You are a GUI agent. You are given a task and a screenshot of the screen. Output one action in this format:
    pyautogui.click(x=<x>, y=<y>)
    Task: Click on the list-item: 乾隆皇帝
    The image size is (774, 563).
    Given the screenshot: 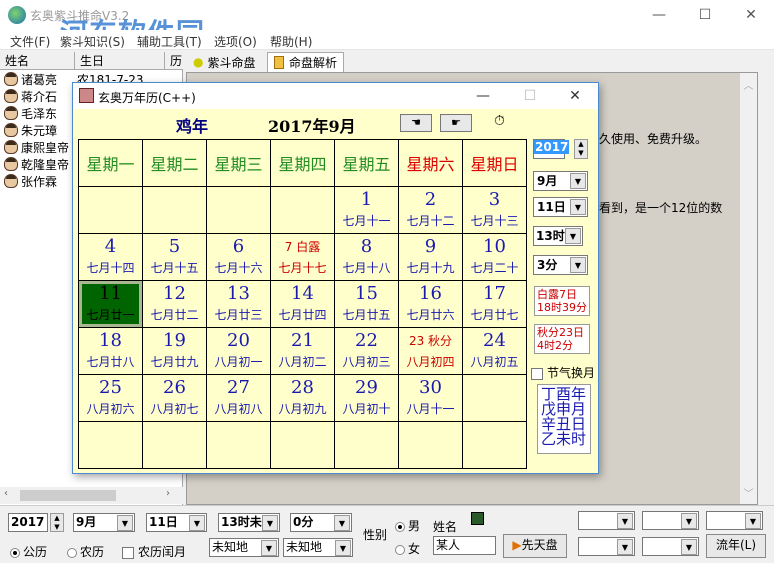 What is the action you would take?
    pyautogui.click(x=36, y=164)
    